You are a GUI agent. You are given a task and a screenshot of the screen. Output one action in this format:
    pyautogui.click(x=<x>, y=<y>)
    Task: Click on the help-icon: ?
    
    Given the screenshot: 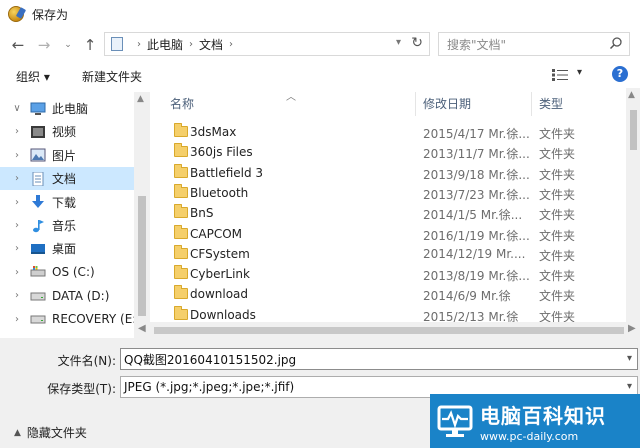 What is the action you would take?
    pyautogui.click(x=620, y=74)
    